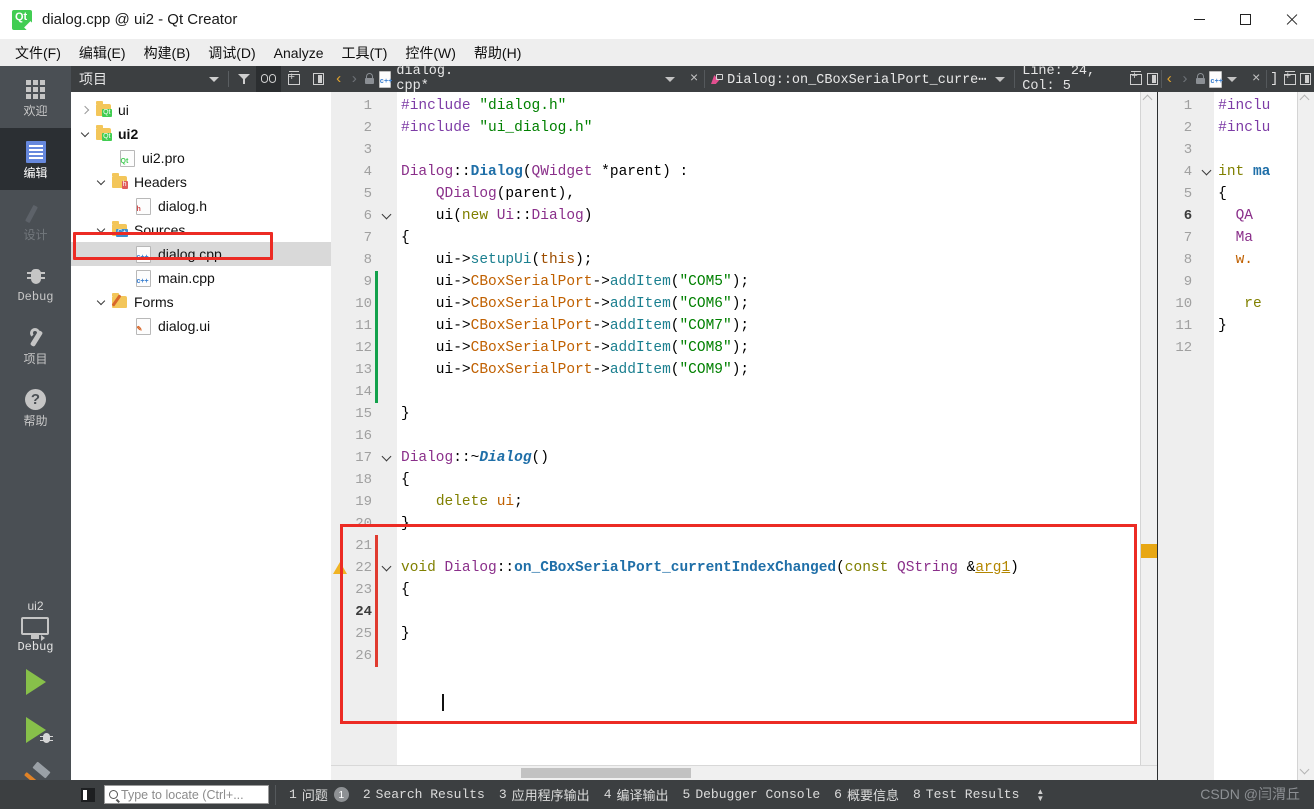 This screenshot has height=809, width=1314. Describe the element at coordinates (1170, 79) in the screenshot. I see `navigate-back-button-right: ‹` at that location.